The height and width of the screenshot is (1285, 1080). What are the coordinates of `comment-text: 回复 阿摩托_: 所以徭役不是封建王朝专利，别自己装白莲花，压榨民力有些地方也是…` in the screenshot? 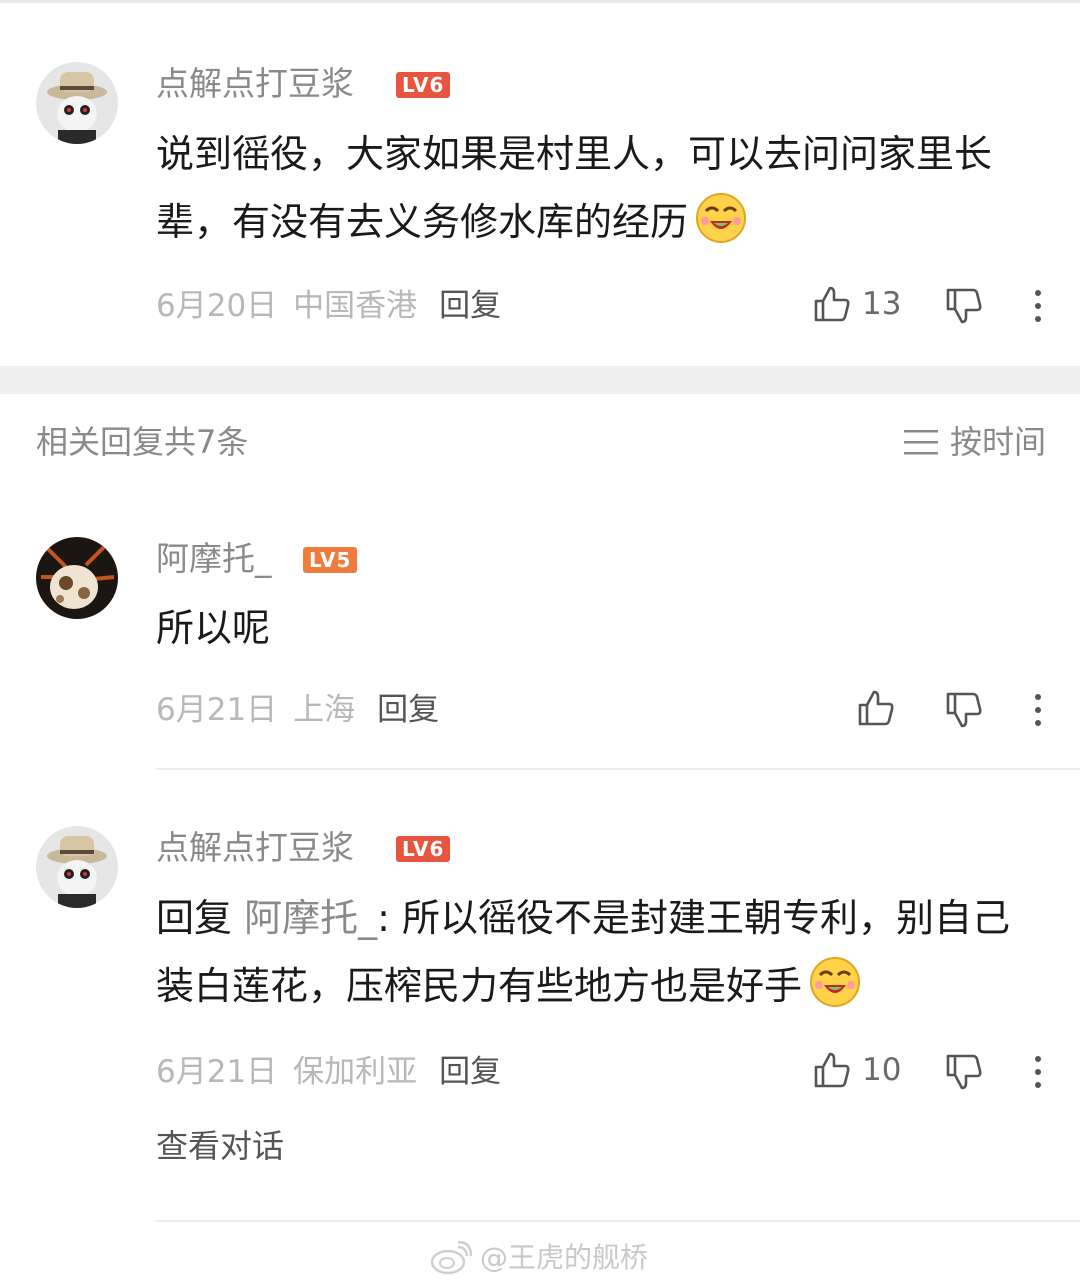 It's located at (596, 952).